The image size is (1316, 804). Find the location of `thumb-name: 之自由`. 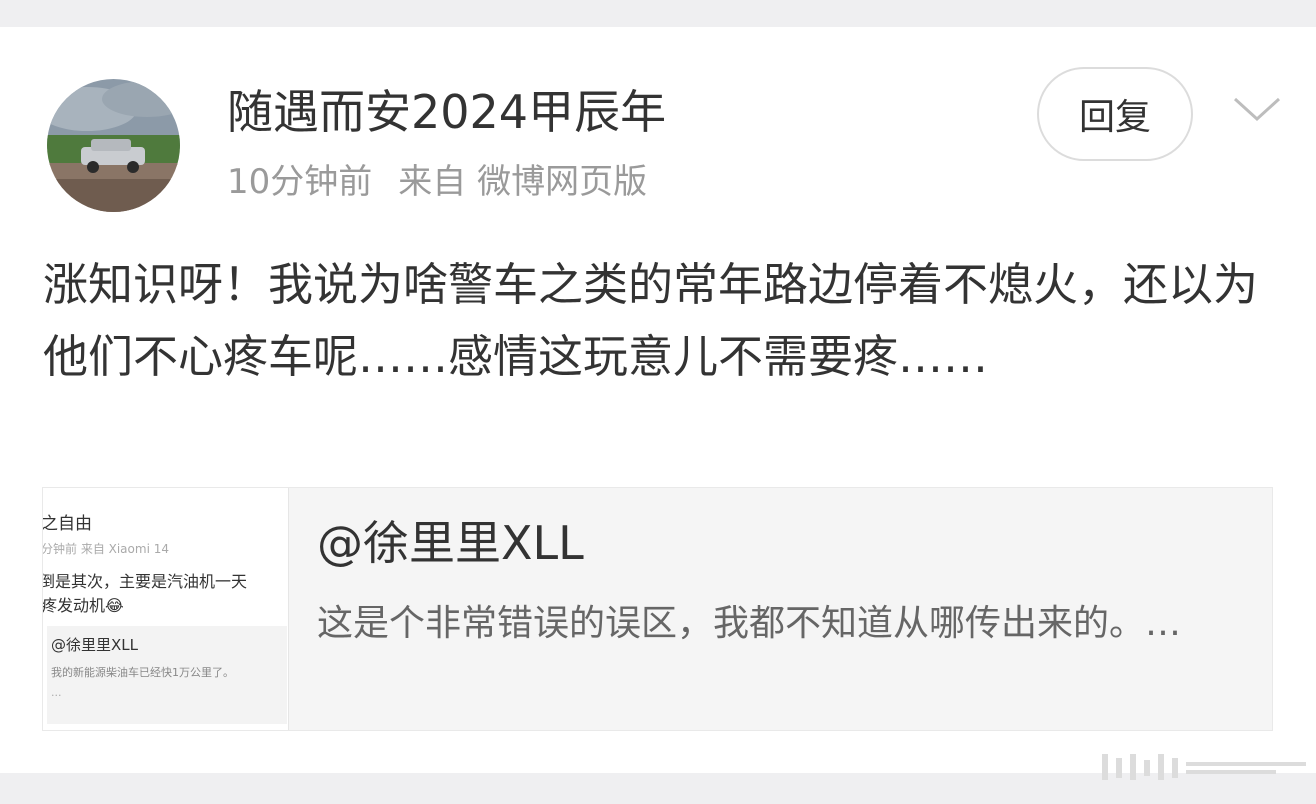

thumb-name: 之自由 is located at coordinates (67, 524).